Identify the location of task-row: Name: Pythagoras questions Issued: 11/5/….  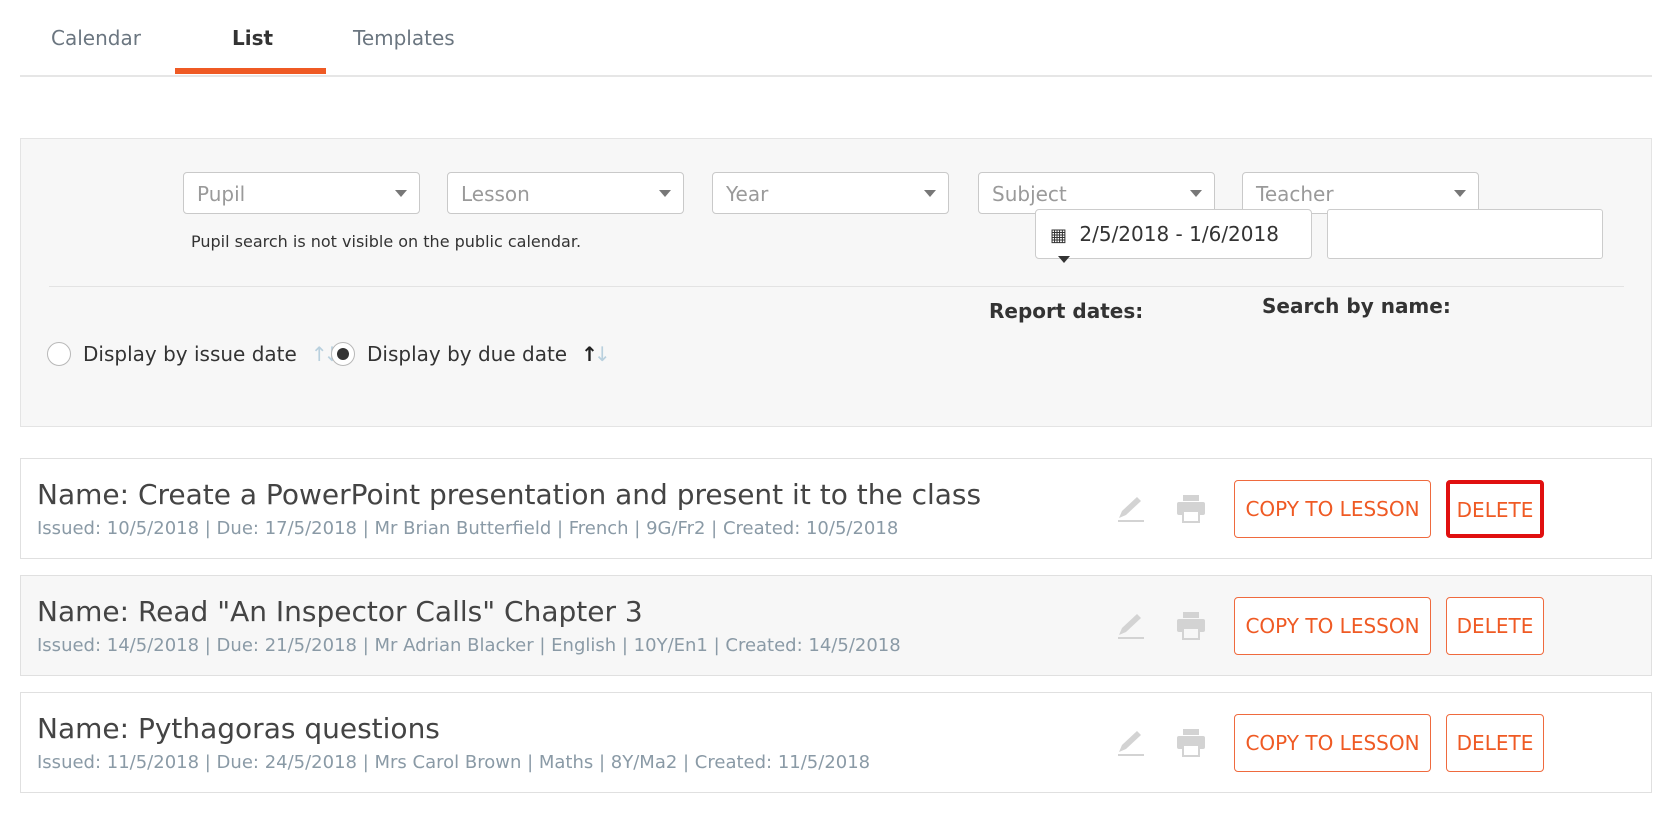
(836, 742).